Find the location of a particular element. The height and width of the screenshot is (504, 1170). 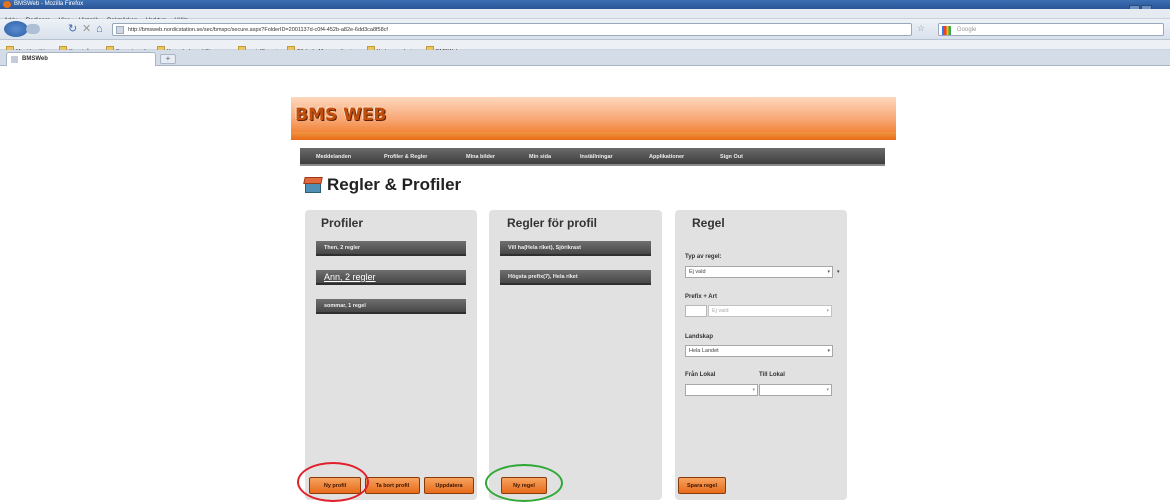

rule-type-select: Ej vald ▾ is located at coordinates (759, 272).